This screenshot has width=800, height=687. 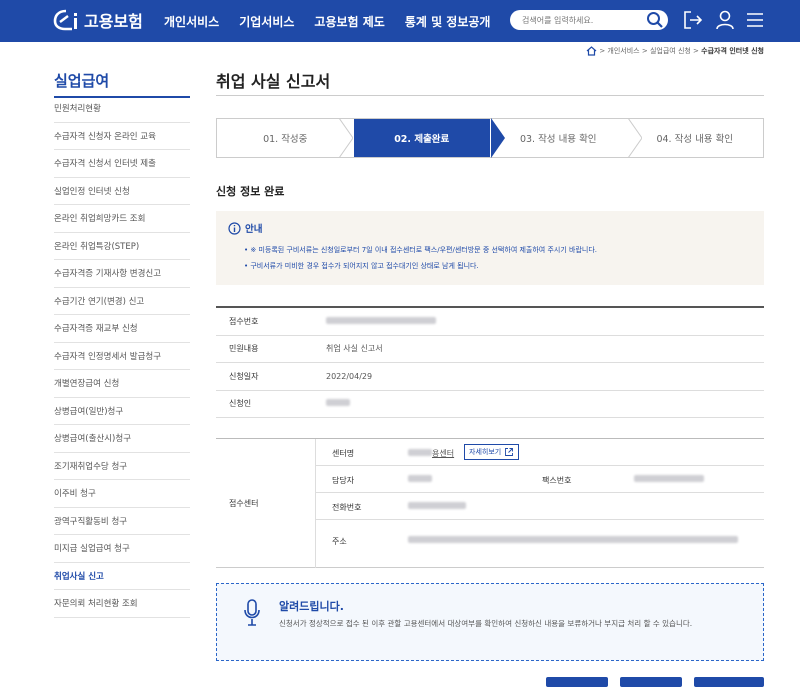 I want to click on sidebar-item: 수급자격 인정명세서 발급청구, so click(x=122, y=356).